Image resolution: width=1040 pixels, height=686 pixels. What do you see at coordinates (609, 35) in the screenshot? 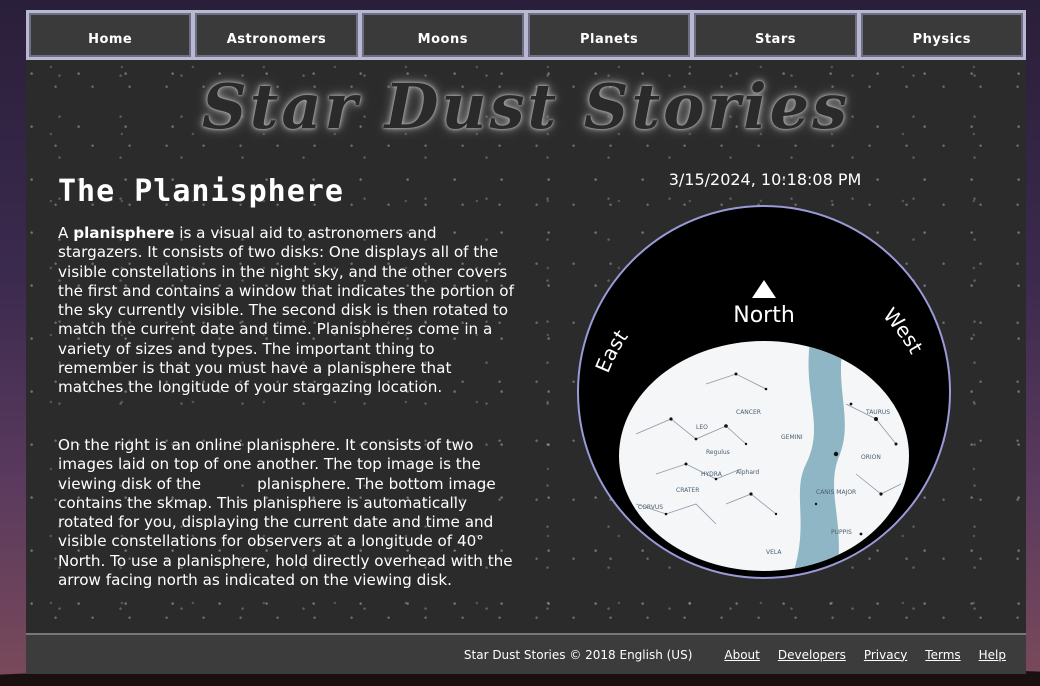
I see `nav-planets: Planets` at bounding box center [609, 35].